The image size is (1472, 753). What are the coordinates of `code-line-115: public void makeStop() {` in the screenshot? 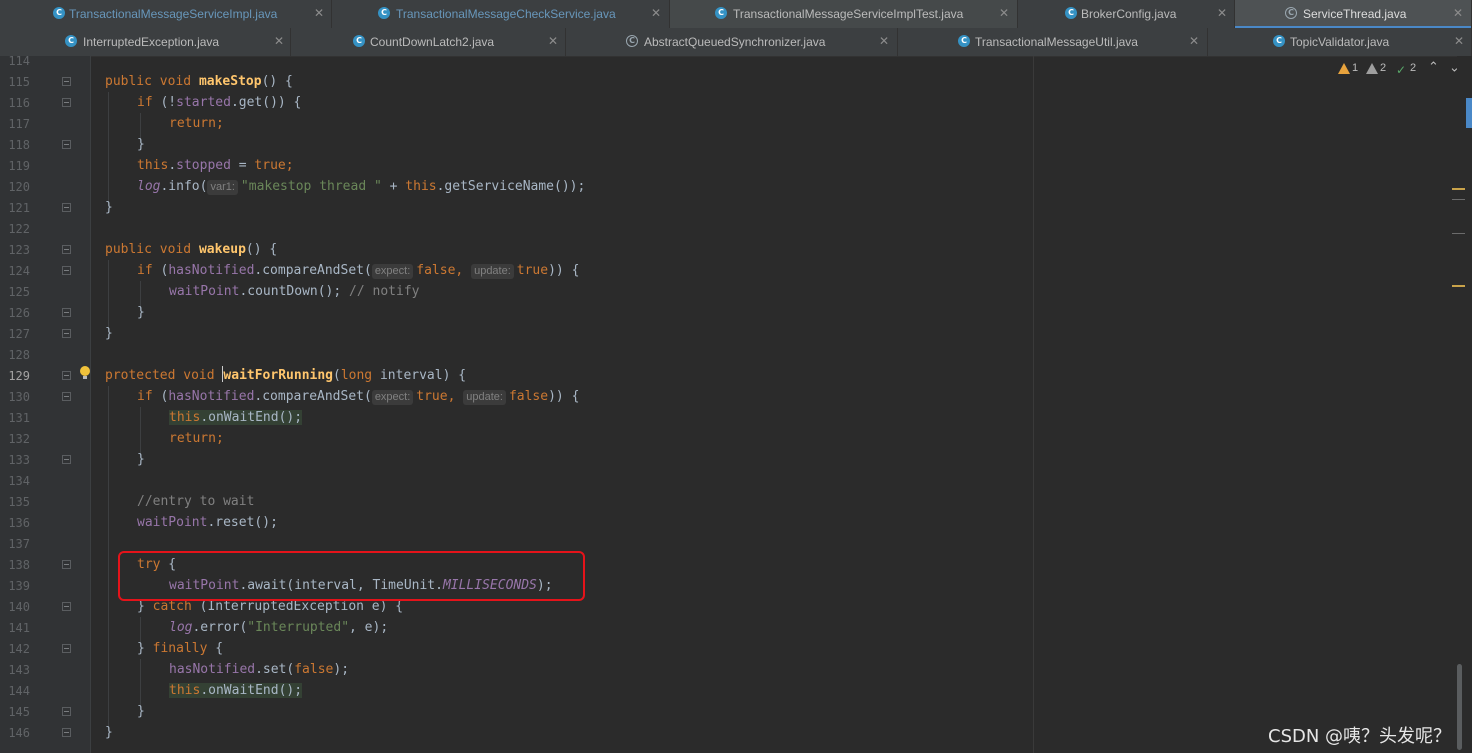 It's located at (199, 81).